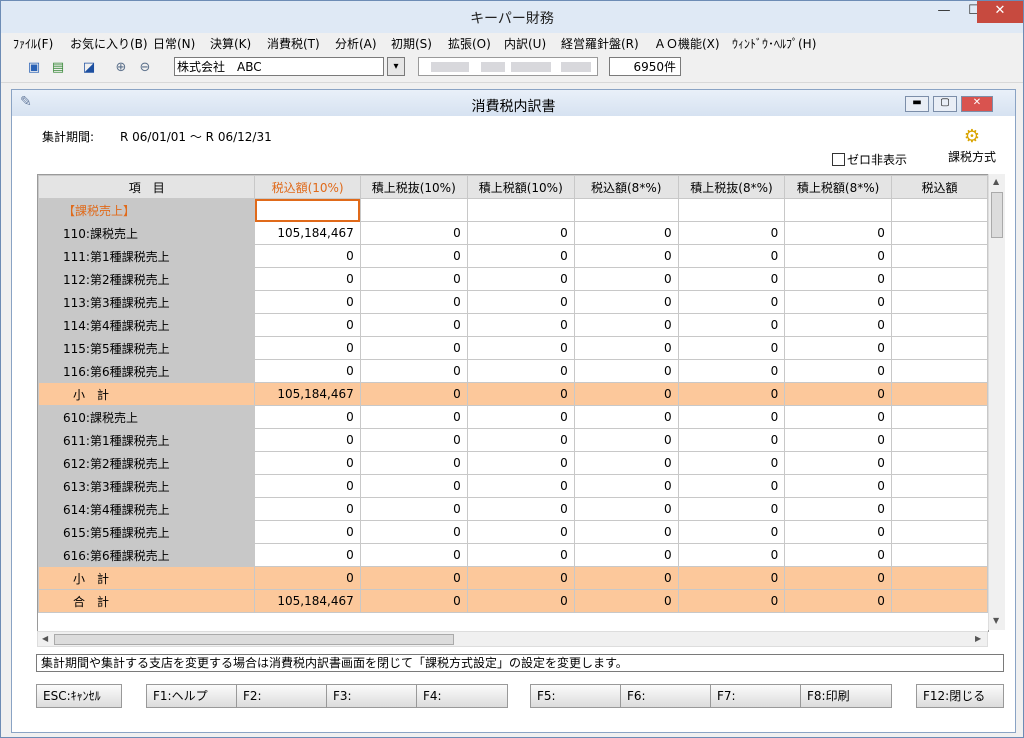  What do you see at coordinates (666, 696) in the screenshot?
I see `fkey-f6: F6:` at bounding box center [666, 696].